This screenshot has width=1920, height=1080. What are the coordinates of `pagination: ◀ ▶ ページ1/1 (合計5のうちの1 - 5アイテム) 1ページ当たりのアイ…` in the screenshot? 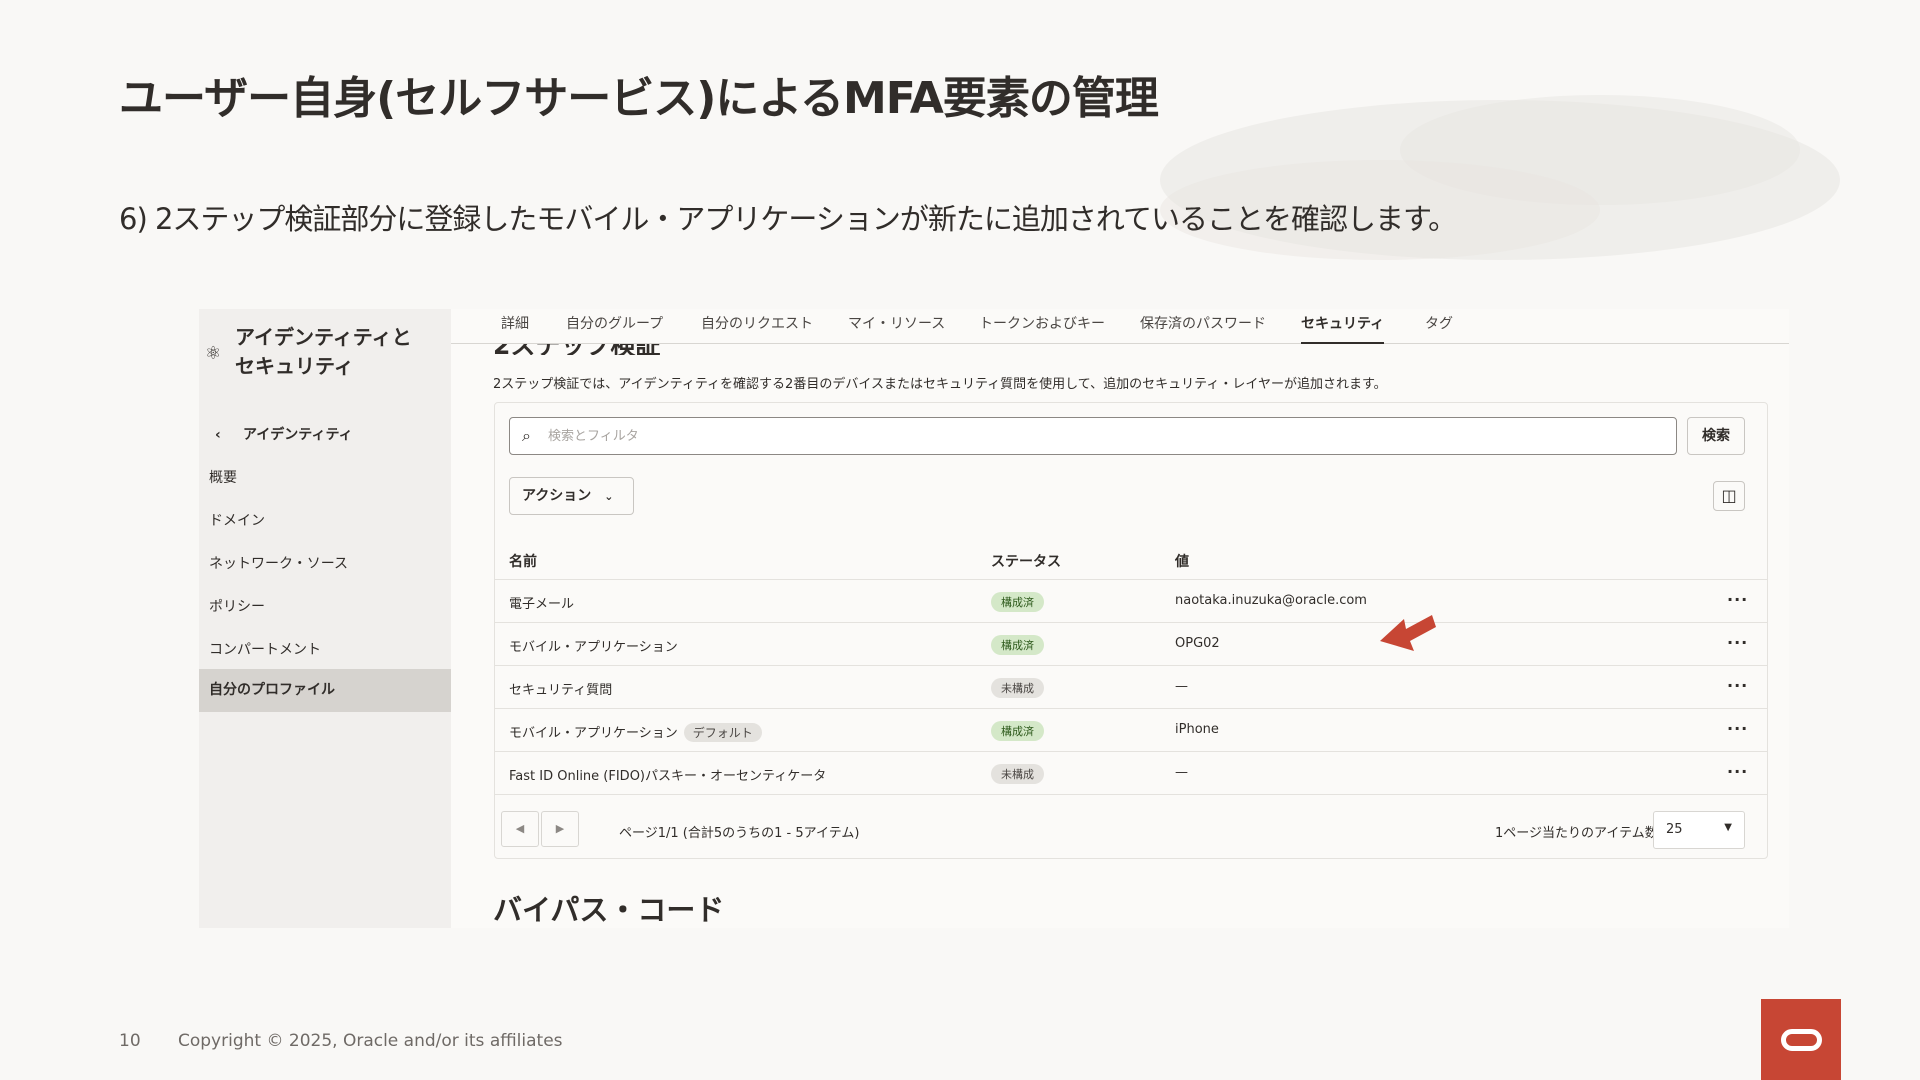 It's located at (1131, 831).